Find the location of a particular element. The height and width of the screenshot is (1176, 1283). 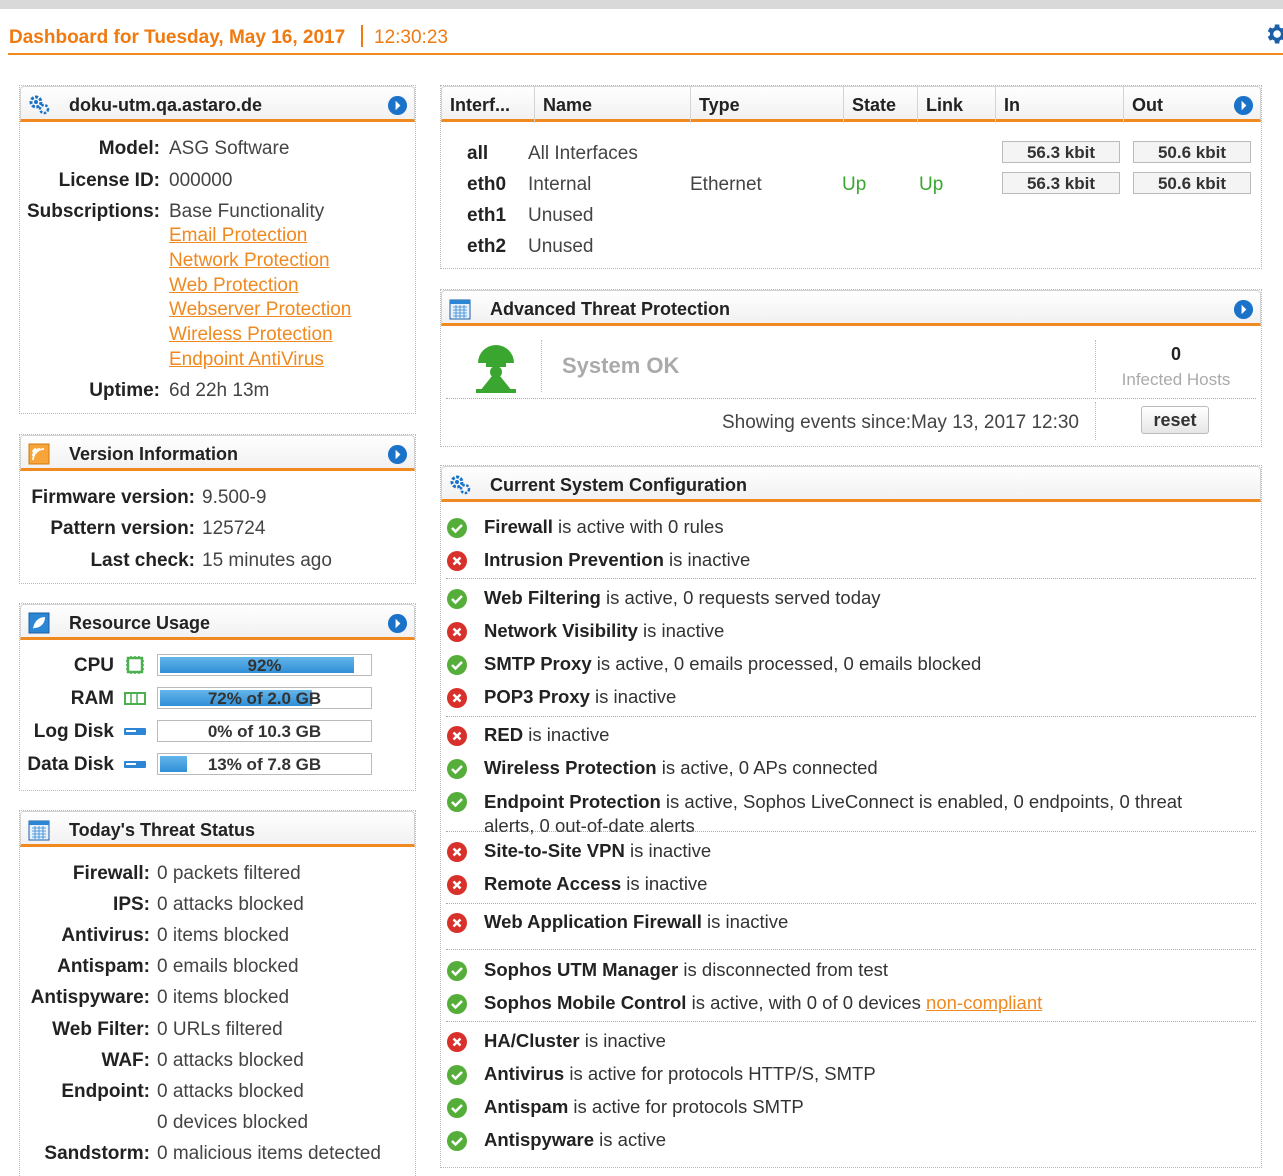

subscription-webserver-link: Webserver Protection is located at coordinates (260, 310).